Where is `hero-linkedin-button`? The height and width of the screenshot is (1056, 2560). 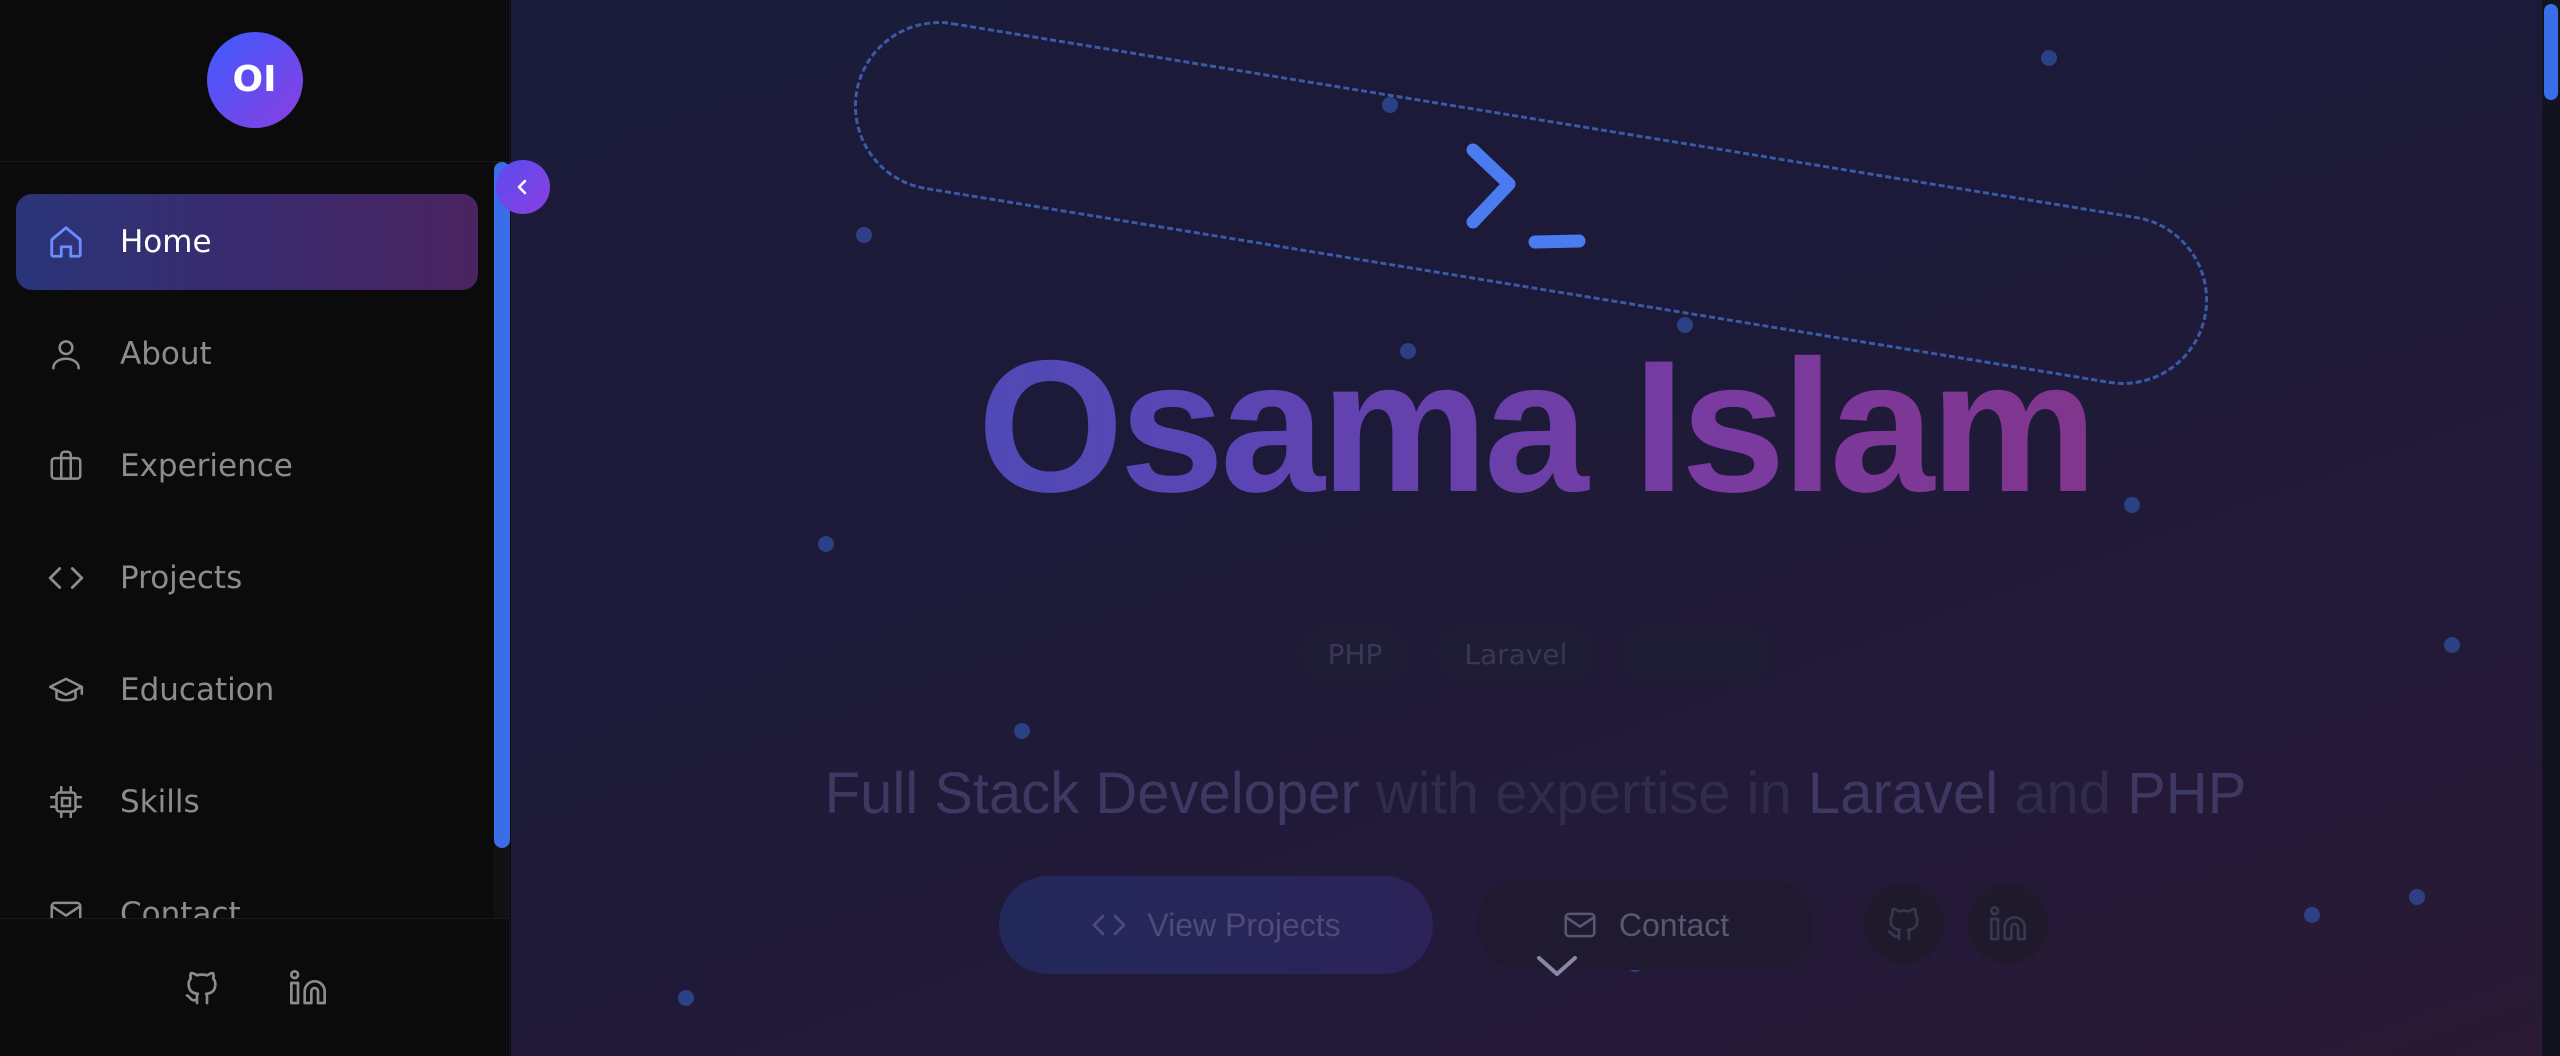
hero-linkedin-button is located at coordinates (2008, 924).